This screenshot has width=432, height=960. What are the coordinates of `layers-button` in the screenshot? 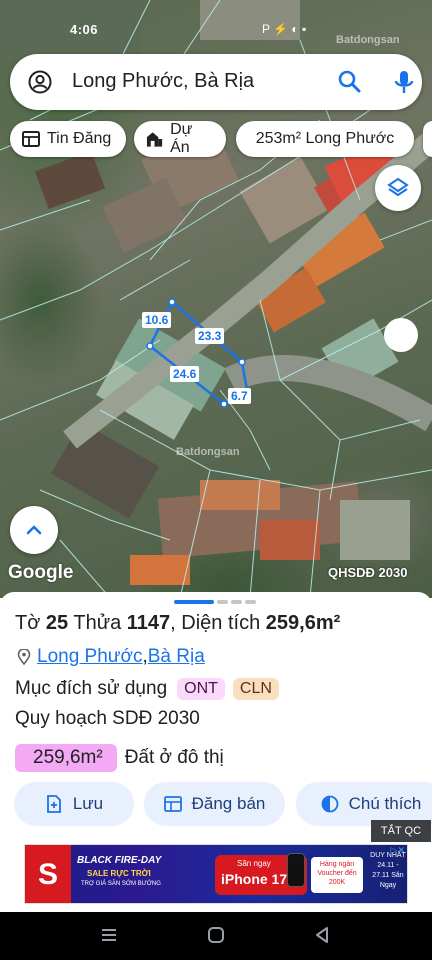 It's located at (398, 188).